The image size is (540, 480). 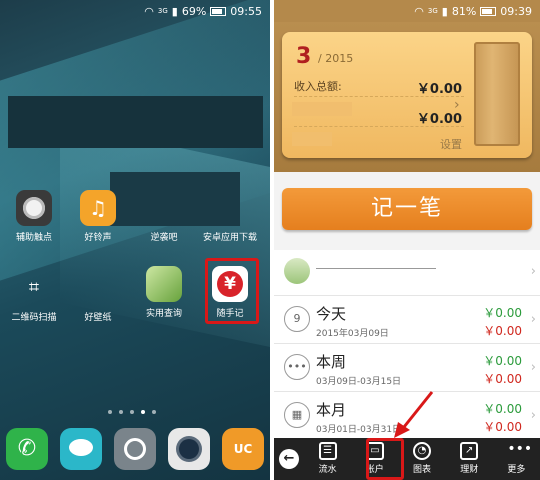 I want to click on record-entry-button: 记一笔, so click(x=407, y=209).